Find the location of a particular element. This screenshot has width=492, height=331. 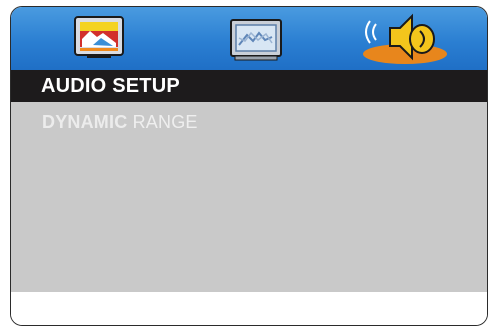

speaker-icon is located at coordinates (405, 38).